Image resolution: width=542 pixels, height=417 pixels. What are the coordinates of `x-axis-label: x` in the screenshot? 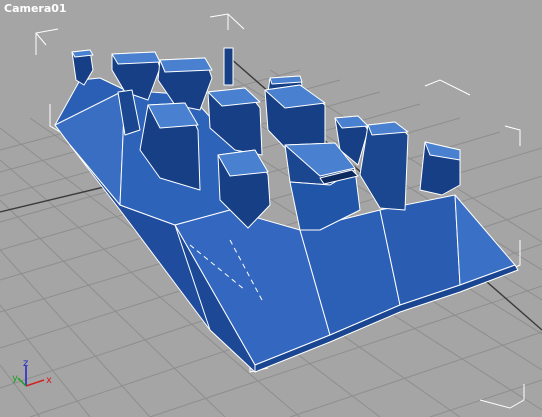 It's located at (49, 380).